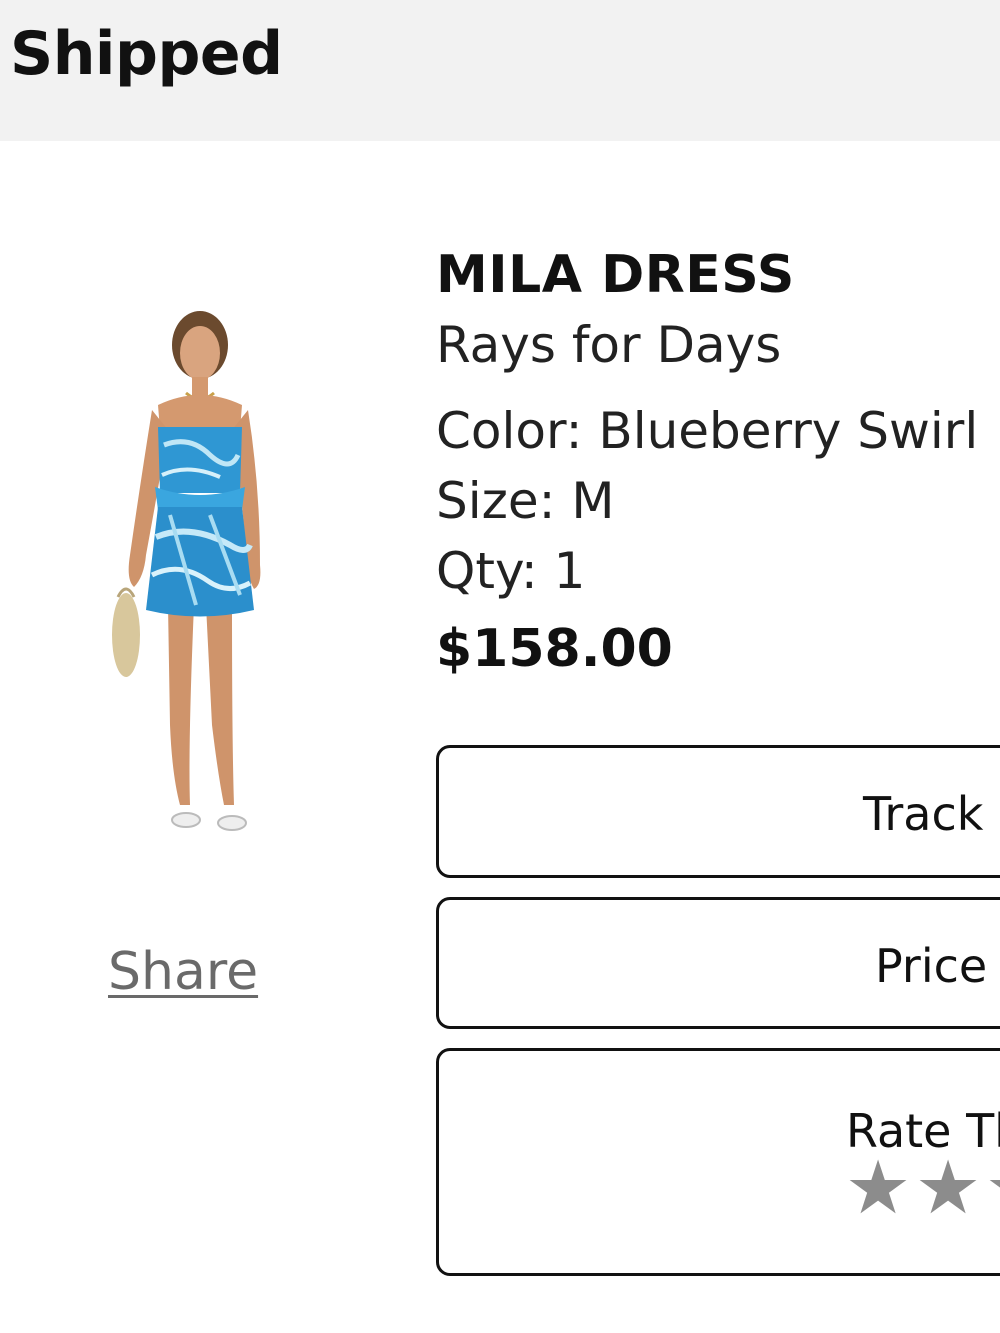  I want to click on product-price: $158.00, so click(554, 649).